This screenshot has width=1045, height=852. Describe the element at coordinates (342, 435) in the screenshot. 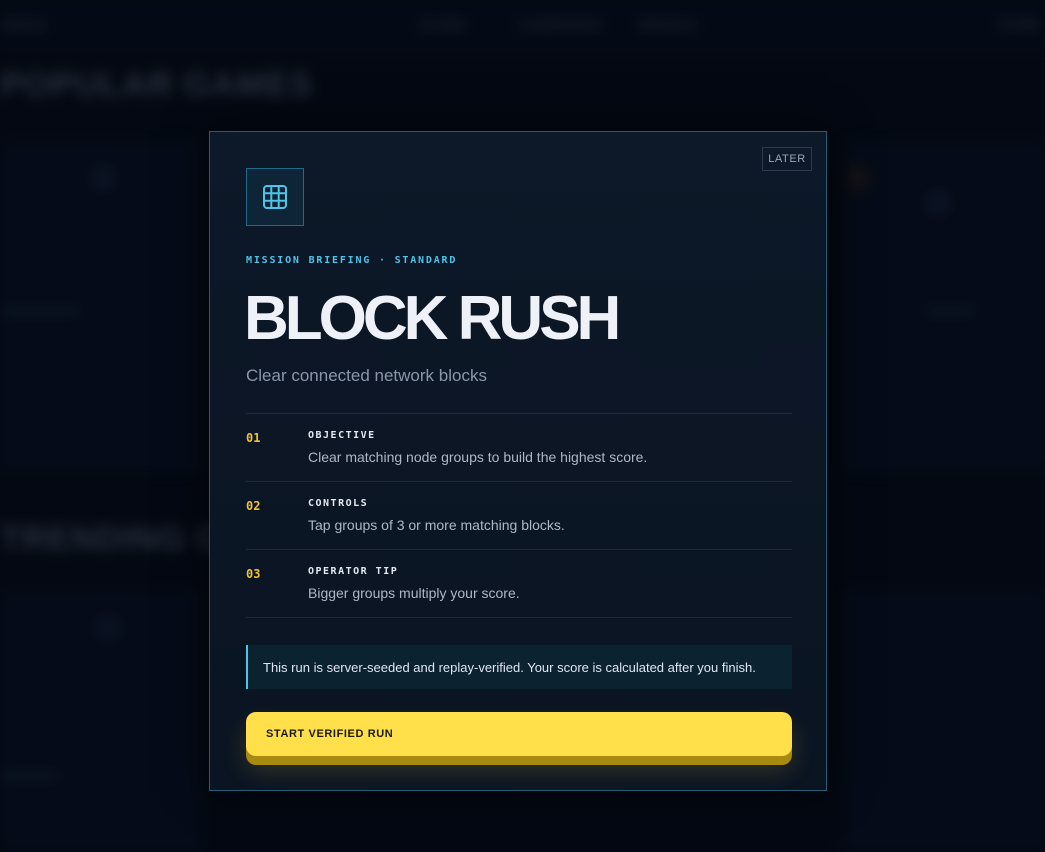

I see `step-label: OBJECTIVE` at that location.